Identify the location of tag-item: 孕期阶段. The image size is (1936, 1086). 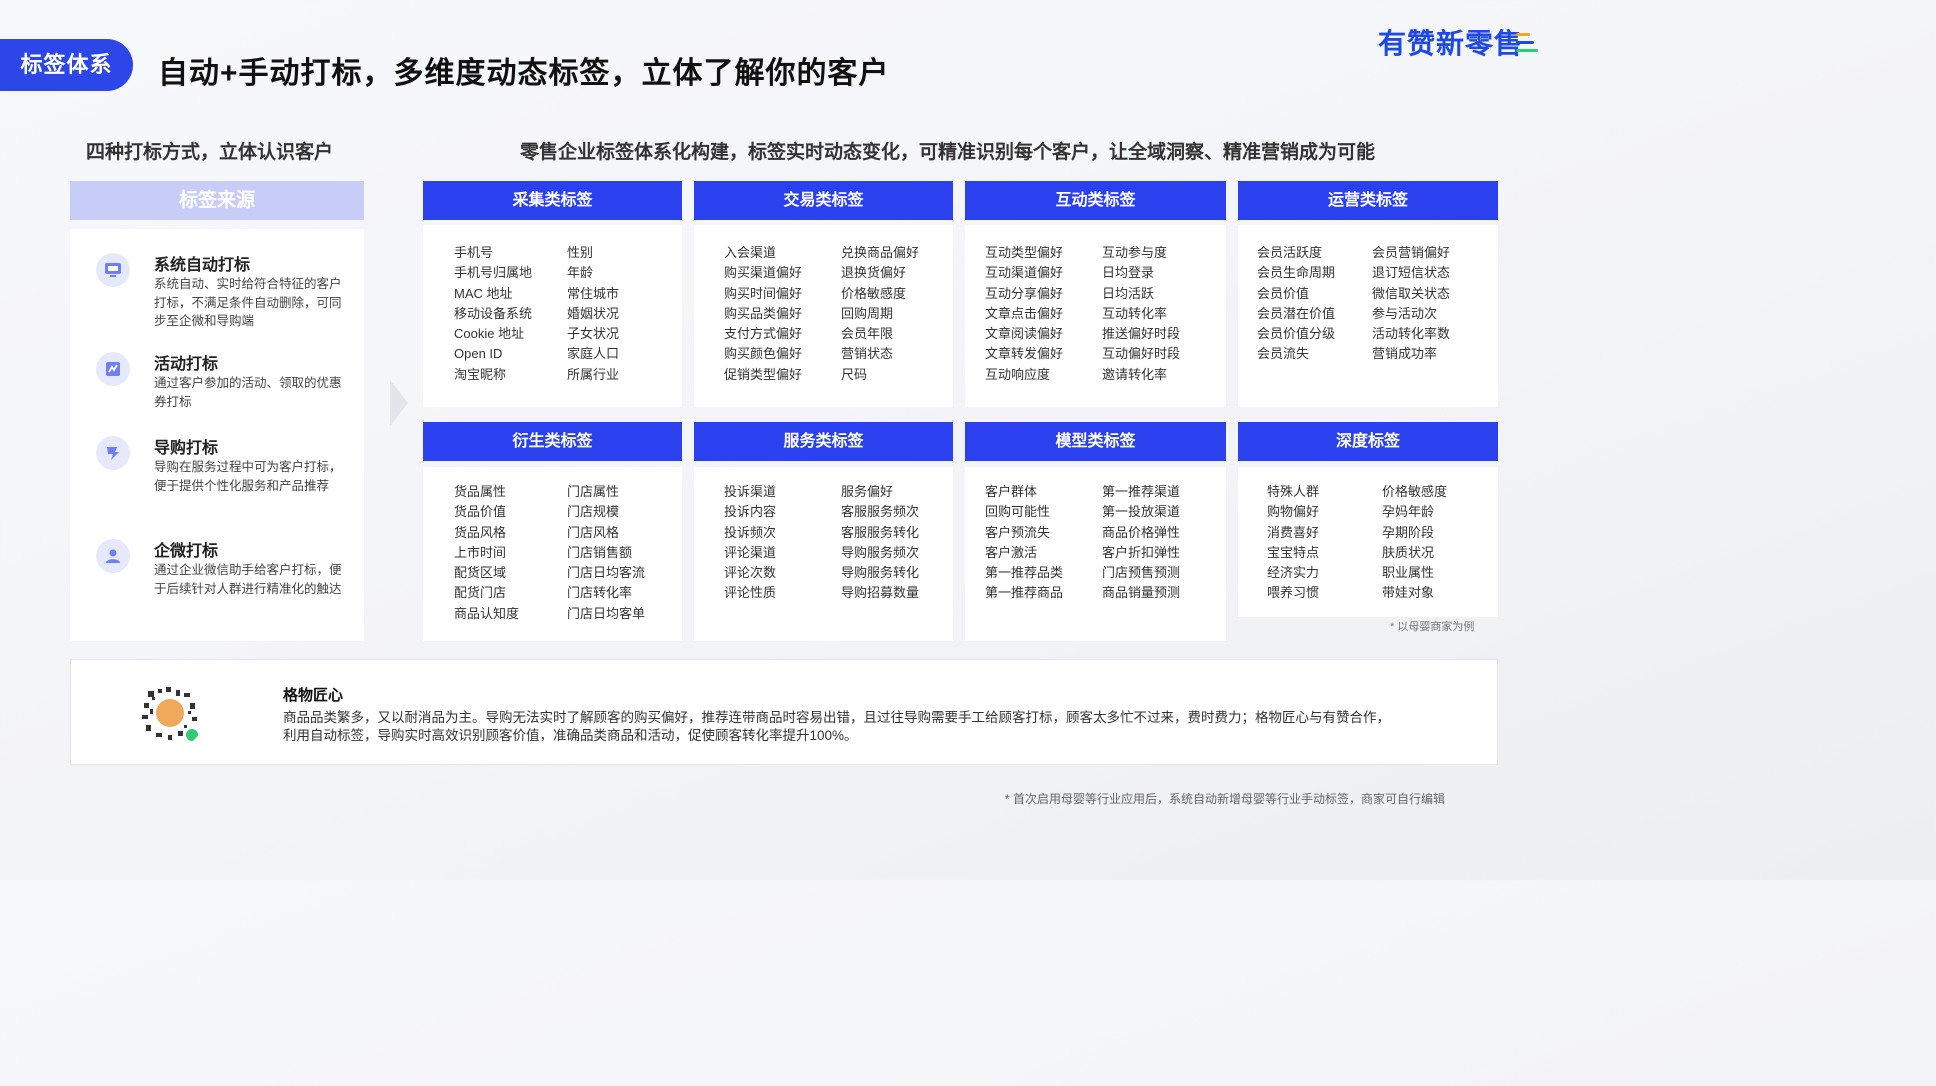
(1408, 532).